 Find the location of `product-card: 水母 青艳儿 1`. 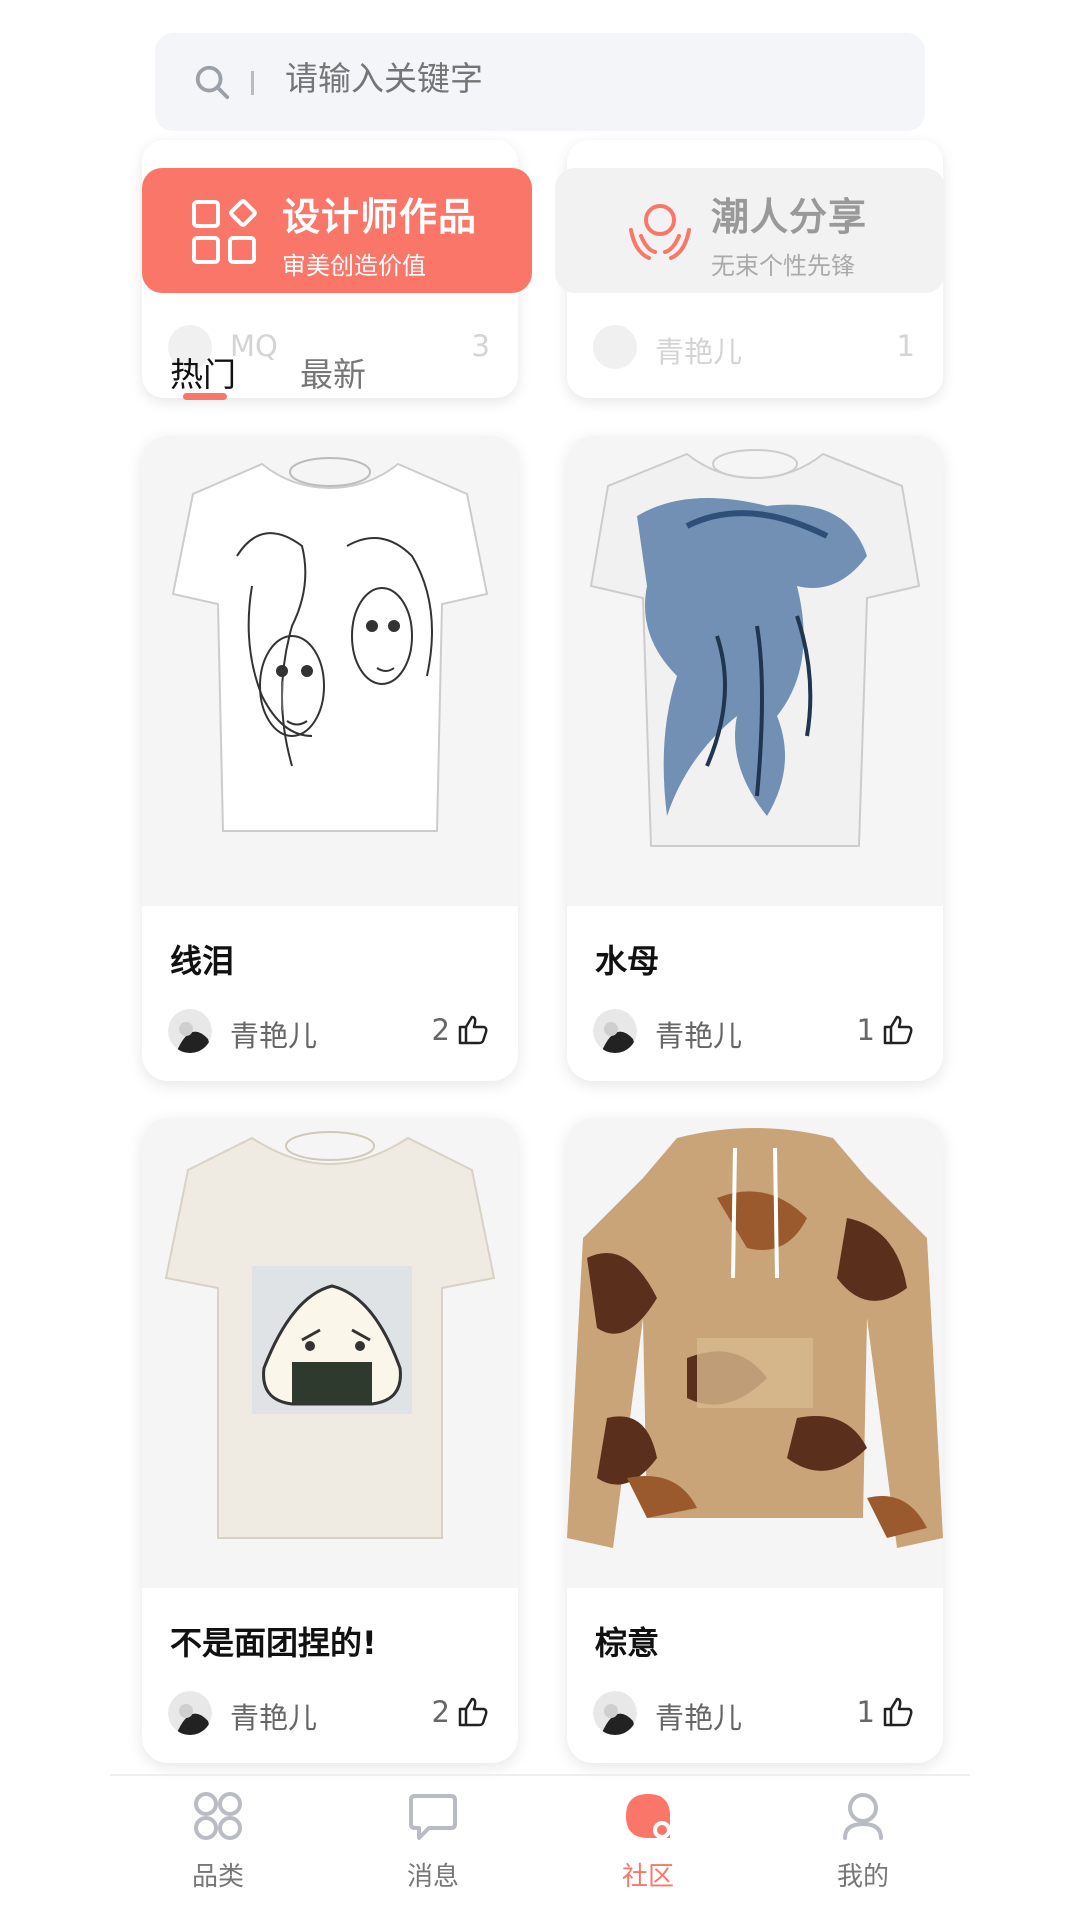

product-card: 水母 青艳儿 1 is located at coordinates (755, 758).